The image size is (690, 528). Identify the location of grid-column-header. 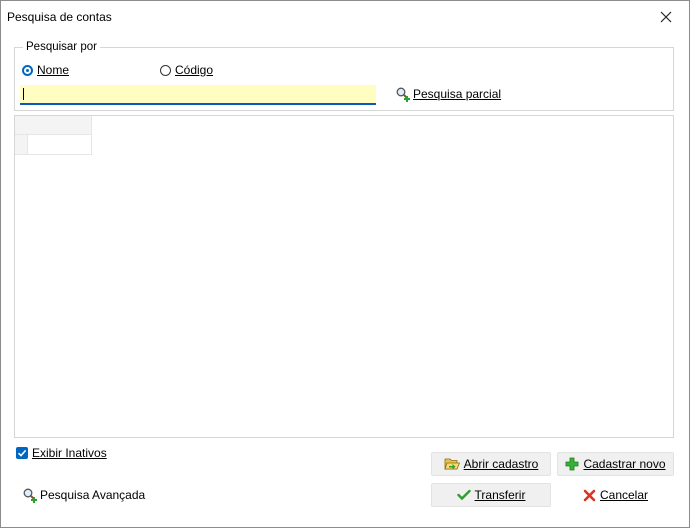
(59, 125).